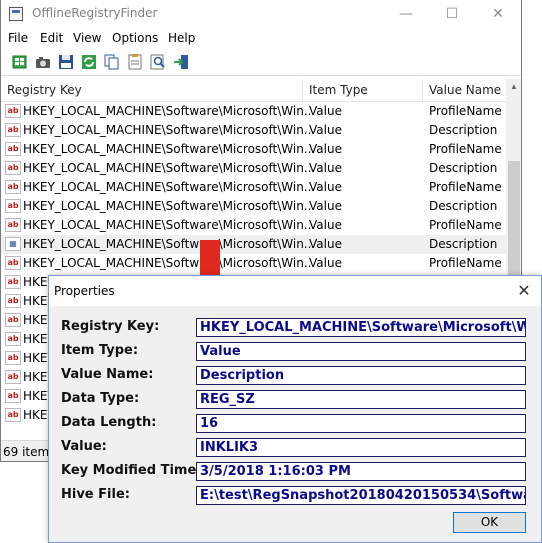 The width and height of the screenshot is (542, 543). Describe the element at coordinates (181, 38) in the screenshot. I see `menu-help: Help` at that location.